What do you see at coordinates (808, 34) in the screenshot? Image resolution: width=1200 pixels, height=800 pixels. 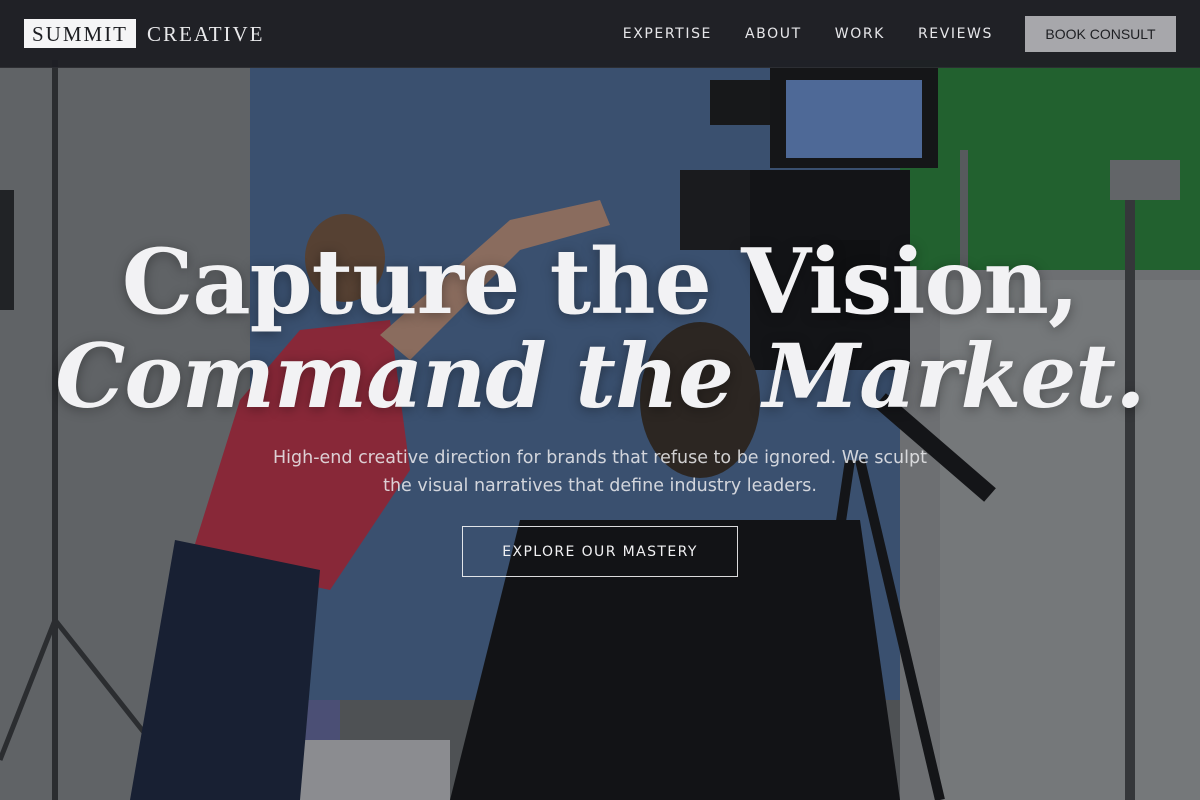 I see `main-nav: EXPERTISE ABOUT WORK REVIEWS` at bounding box center [808, 34].